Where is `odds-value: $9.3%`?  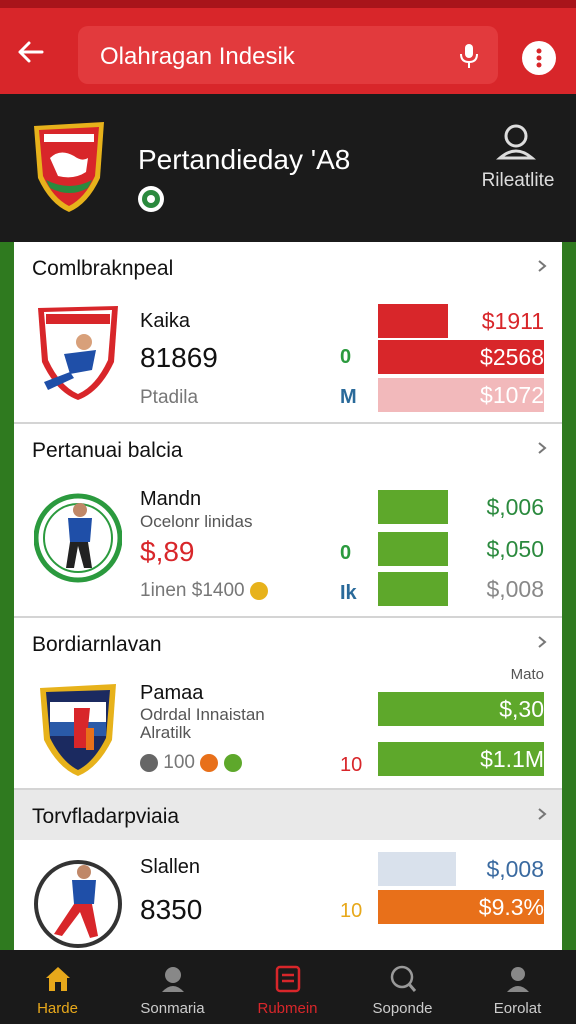
odds-value: $9.3% is located at coordinates (511, 907).